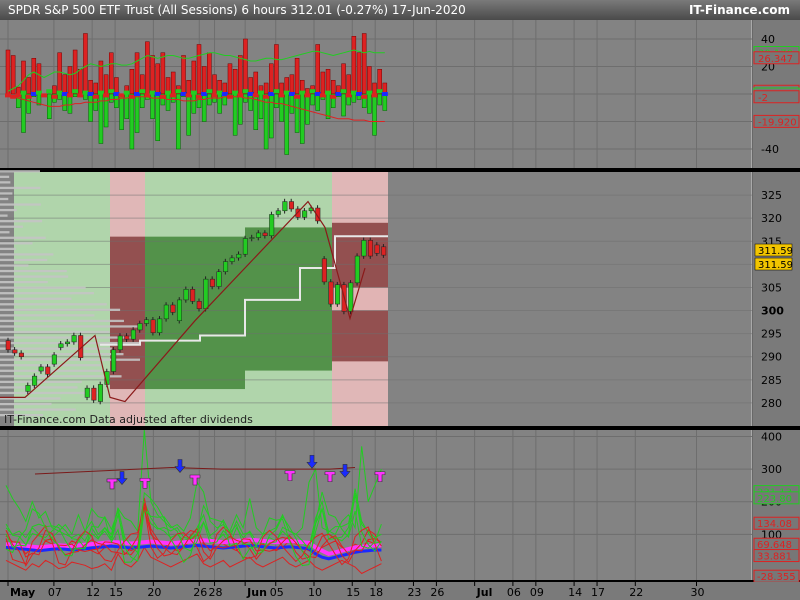 This screenshot has width=800, height=600. Describe the element at coordinates (770, 149) in the screenshot. I see `oscillator-y-tick: -40` at that location.